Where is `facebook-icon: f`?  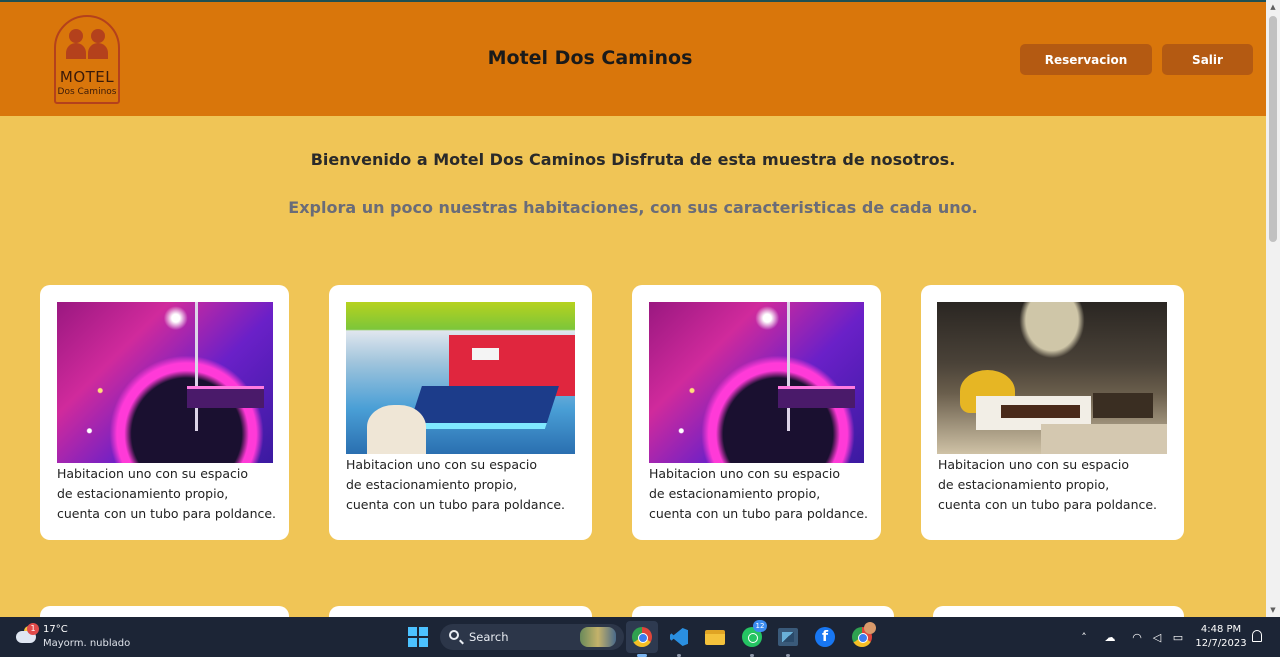
facebook-icon: f is located at coordinates (825, 637).